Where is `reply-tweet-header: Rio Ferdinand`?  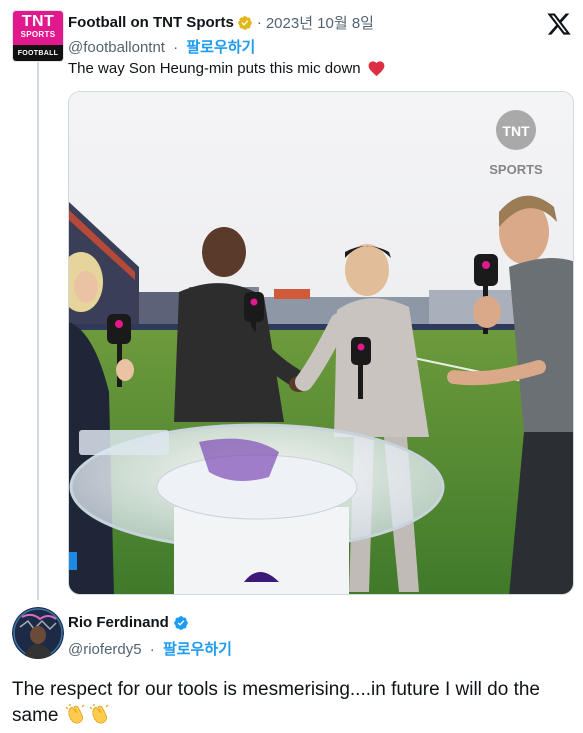 reply-tweet-header: Rio Ferdinand is located at coordinates (128, 622).